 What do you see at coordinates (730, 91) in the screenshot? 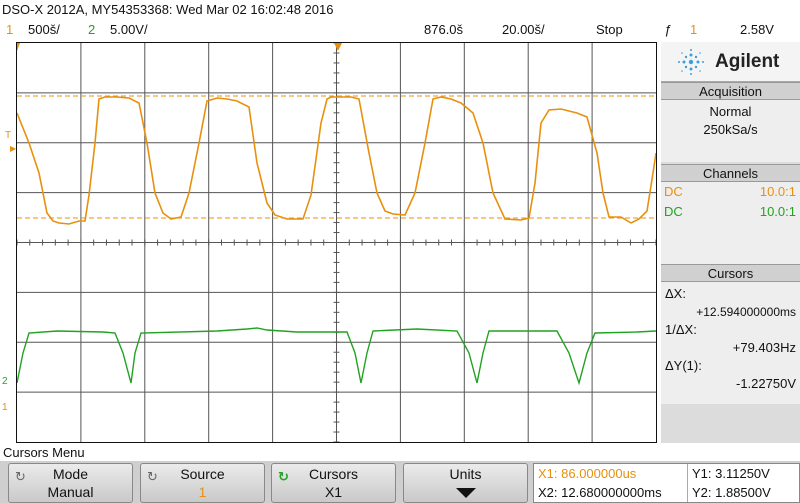
I see `acquisition-title: Acquisition` at bounding box center [730, 91].